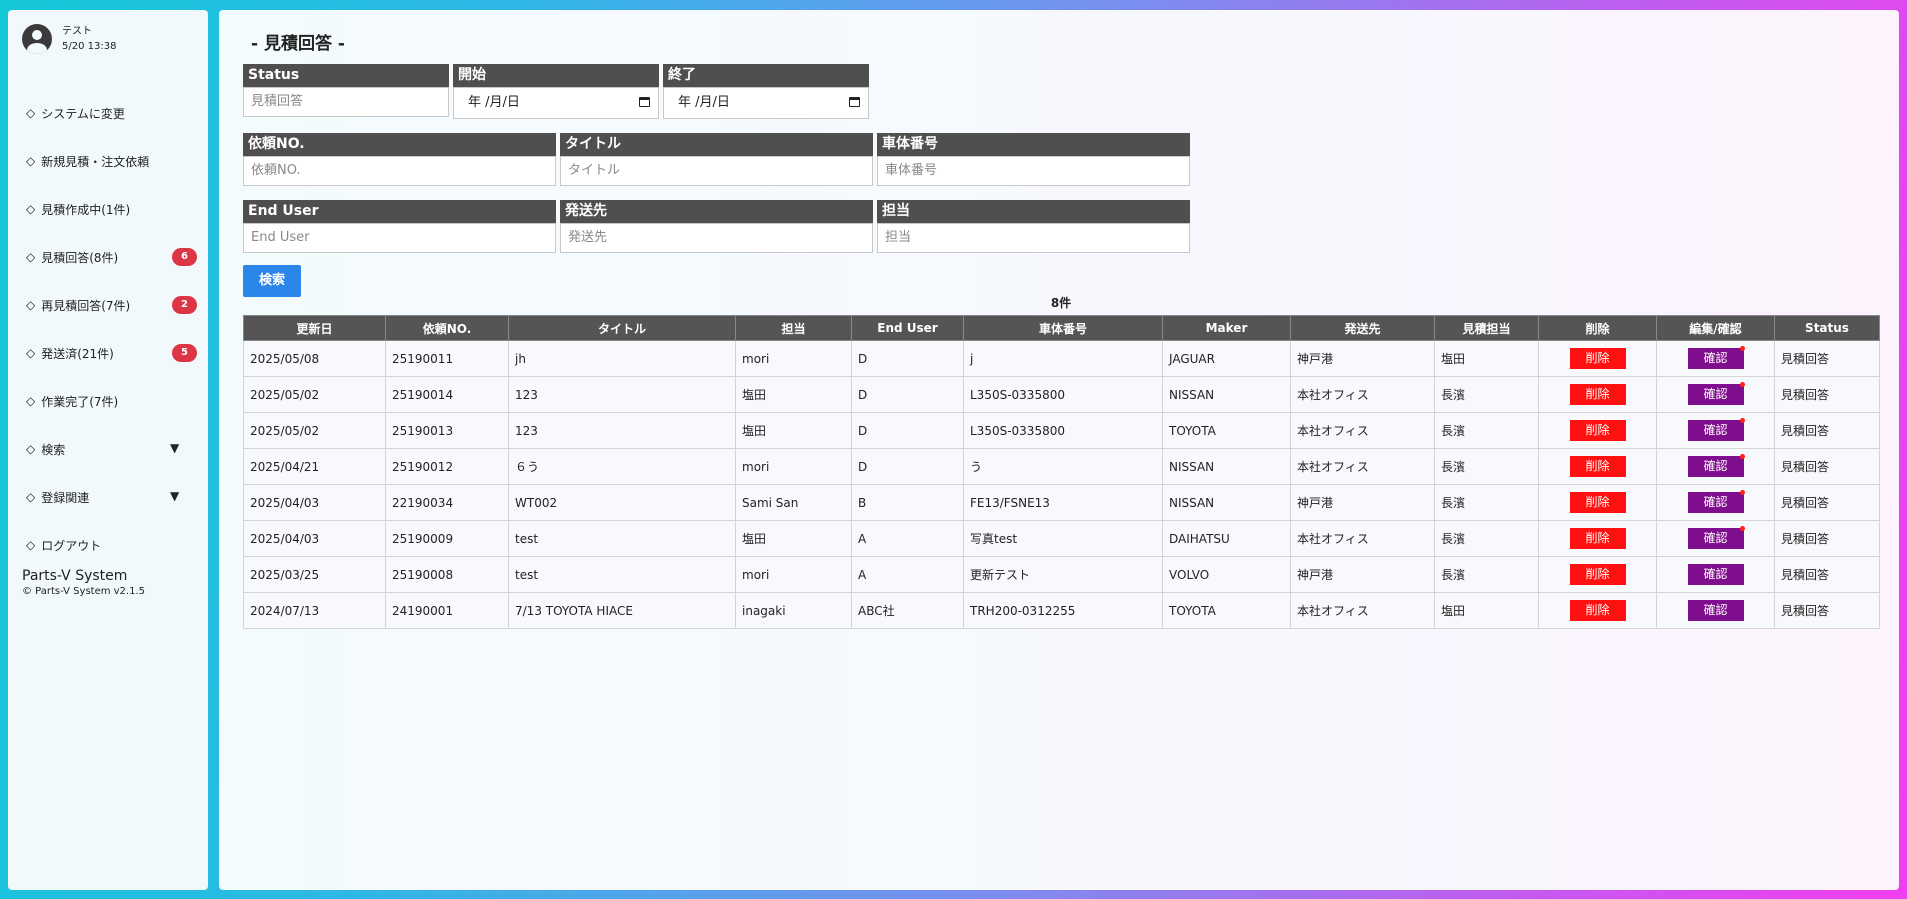  I want to click on table-cell: j, so click(1063, 358).